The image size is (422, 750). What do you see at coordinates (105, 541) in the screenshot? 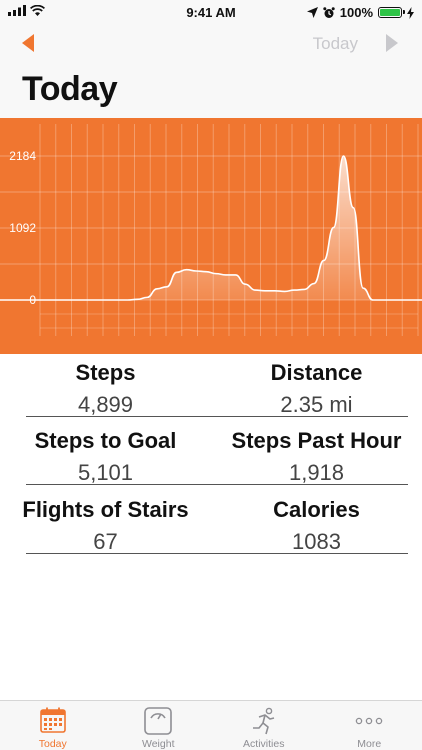
I see `stat-value: 67` at bounding box center [105, 541].